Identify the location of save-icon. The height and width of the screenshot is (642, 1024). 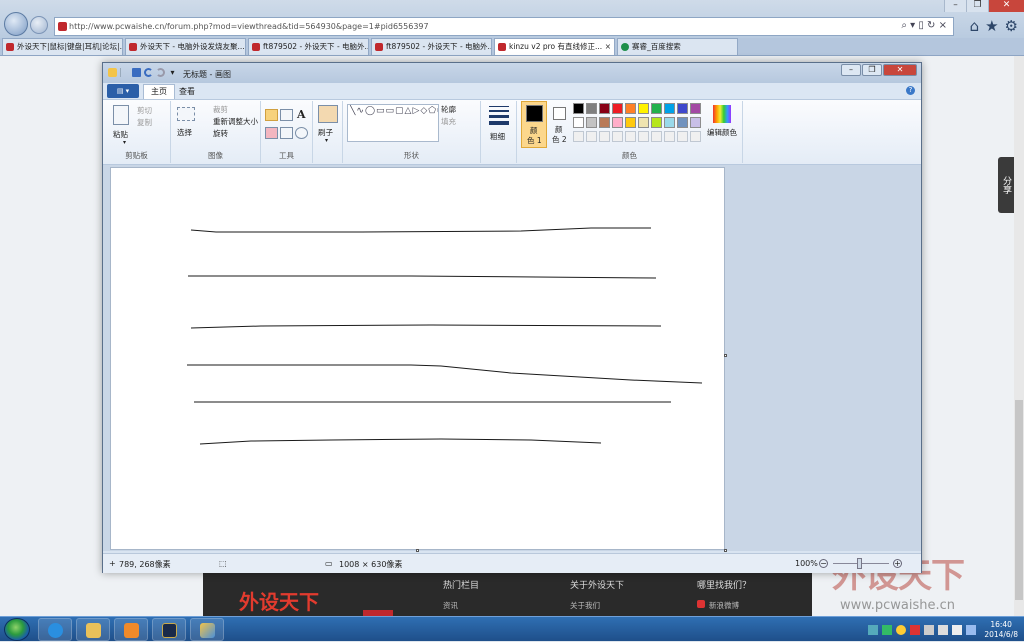
(136, 72).